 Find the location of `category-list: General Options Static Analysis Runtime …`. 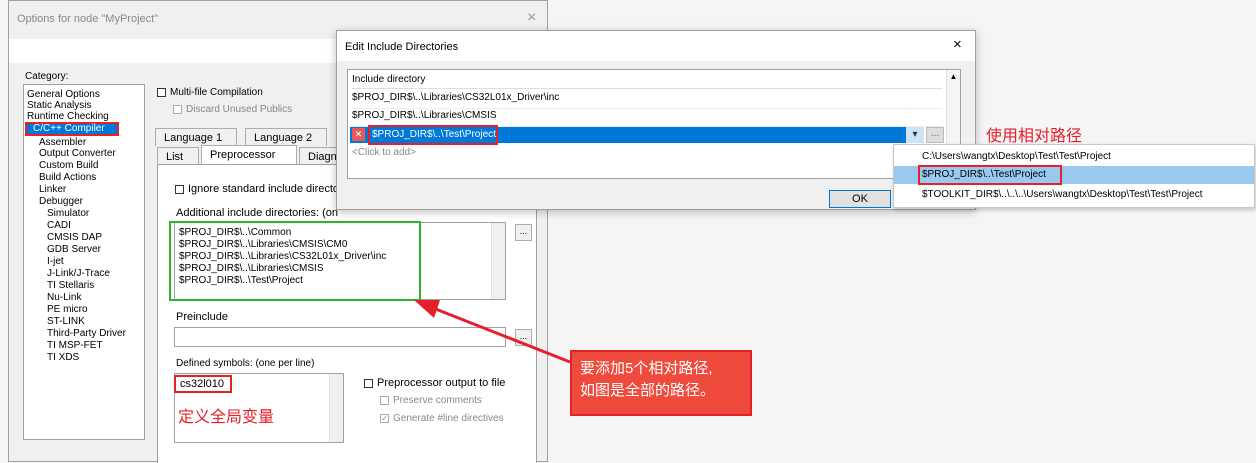

category-list: General Options Static Analysis Runtime … is located at coordinates (84, 262).